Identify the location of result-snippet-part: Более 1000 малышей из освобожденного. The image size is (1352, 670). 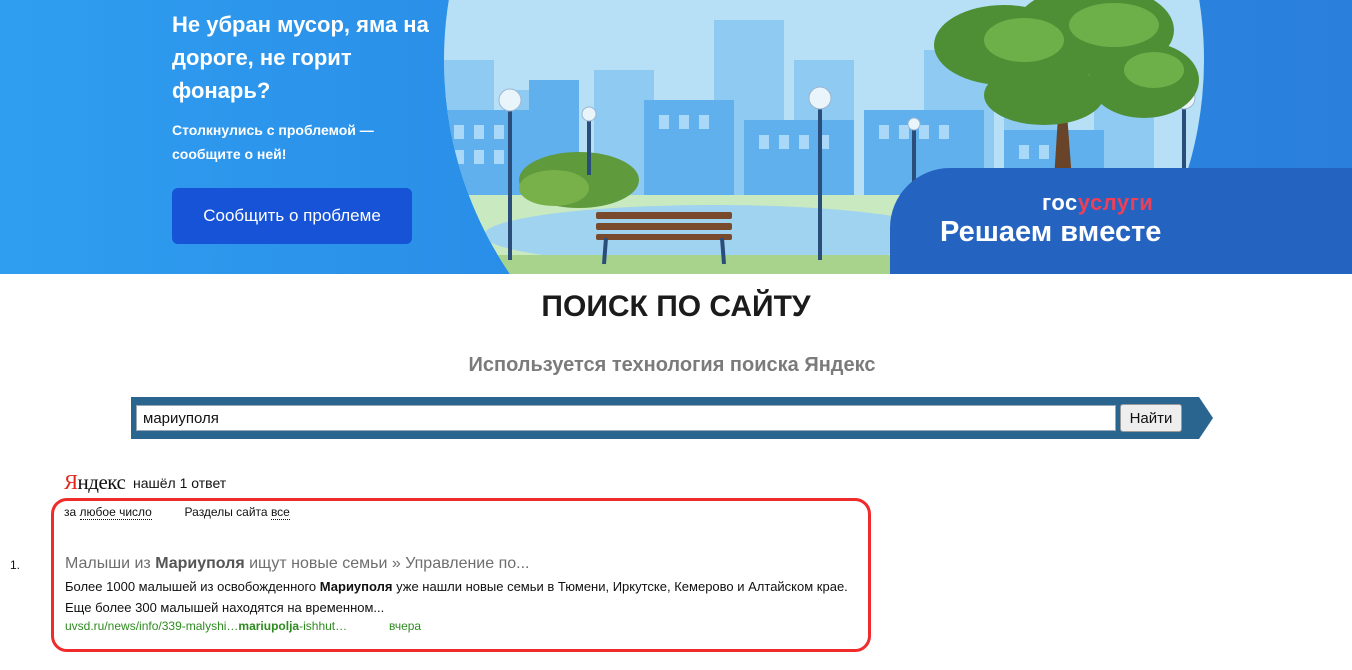
(192, 586).